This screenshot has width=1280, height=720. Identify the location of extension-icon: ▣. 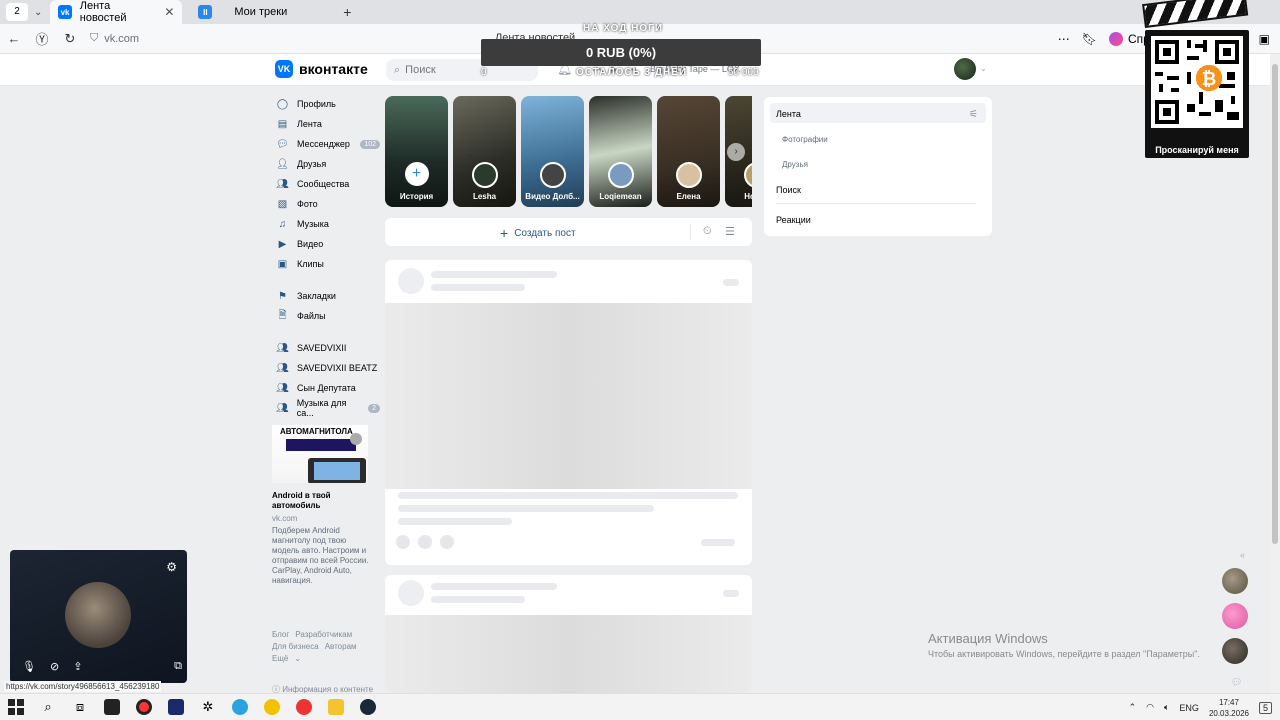
(1264, 39).